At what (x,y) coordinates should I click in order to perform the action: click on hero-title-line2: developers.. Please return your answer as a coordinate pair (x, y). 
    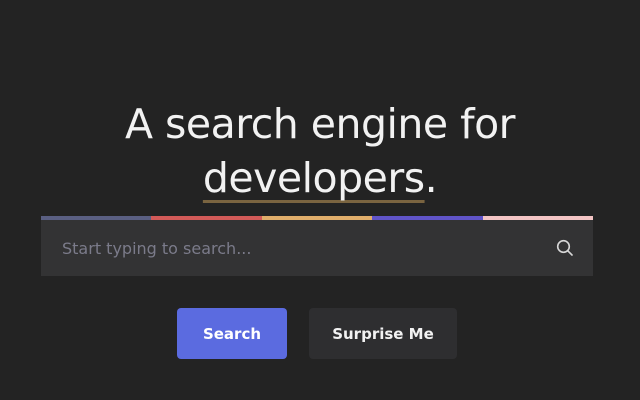
    Looking at the image, I should click on (320, 178).